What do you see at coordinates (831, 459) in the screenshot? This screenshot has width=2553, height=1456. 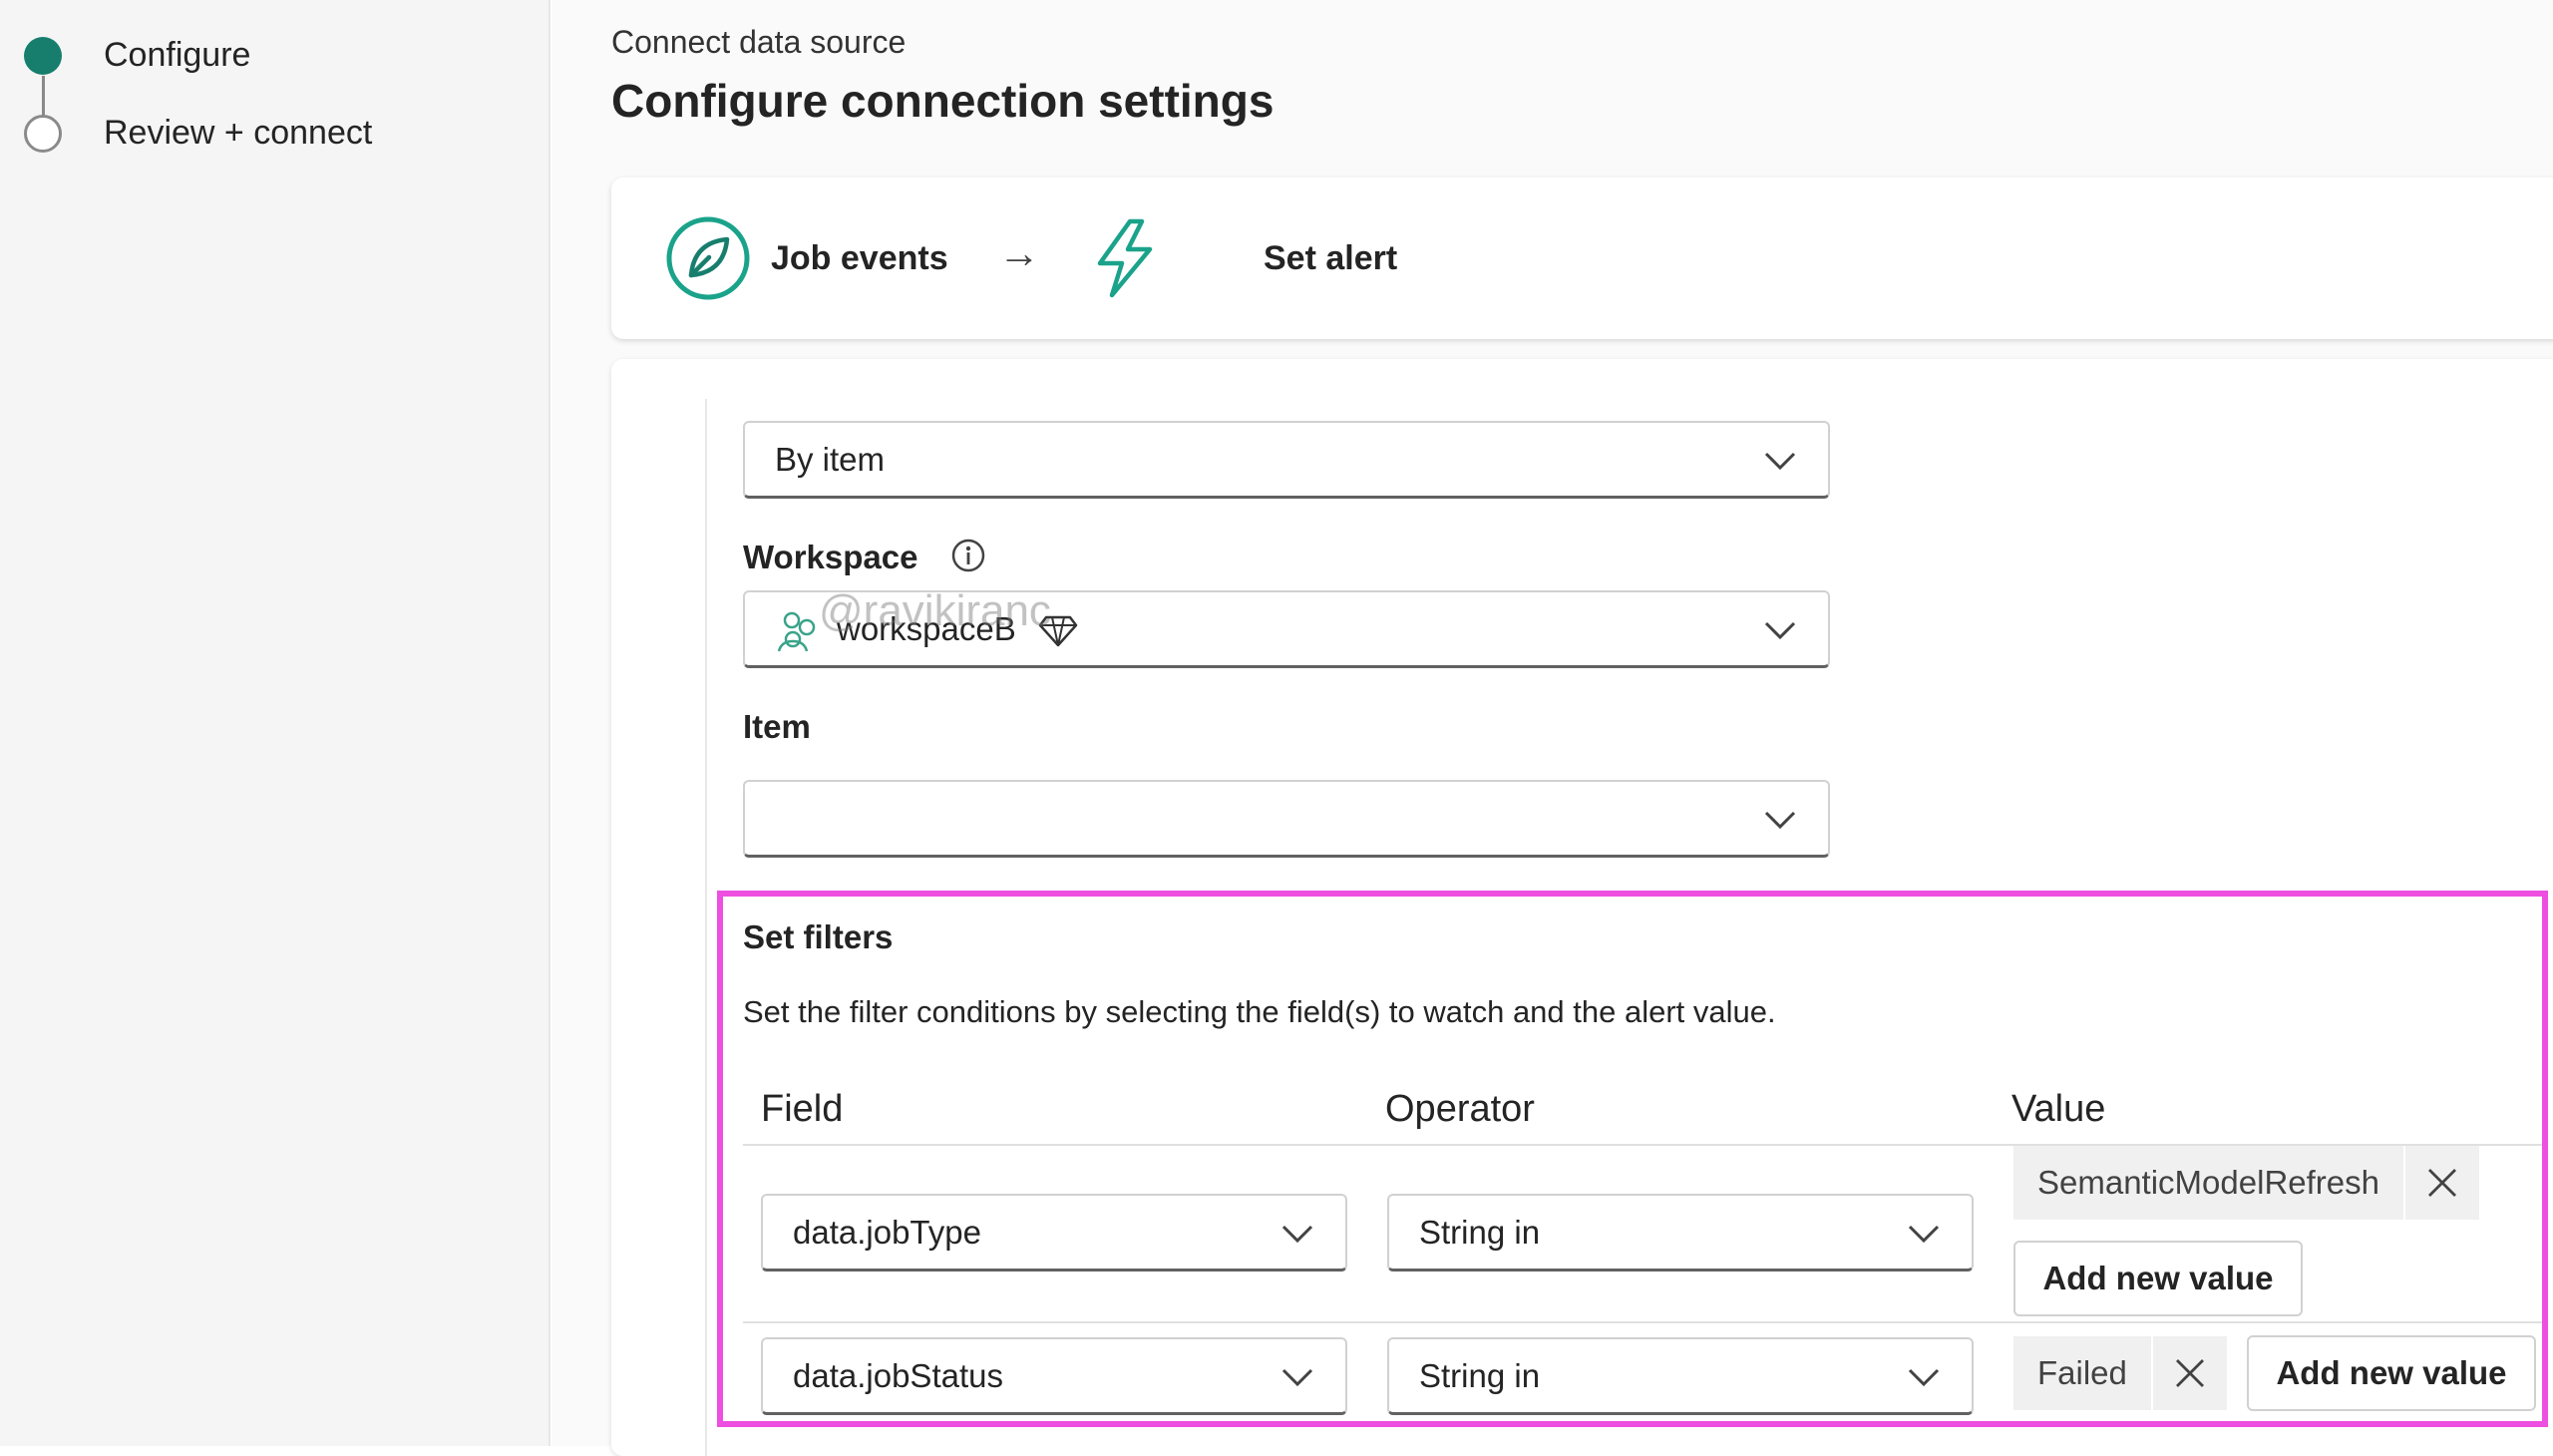 I see `scope-dropdown-value: By item` at bounding box center [831, 459].